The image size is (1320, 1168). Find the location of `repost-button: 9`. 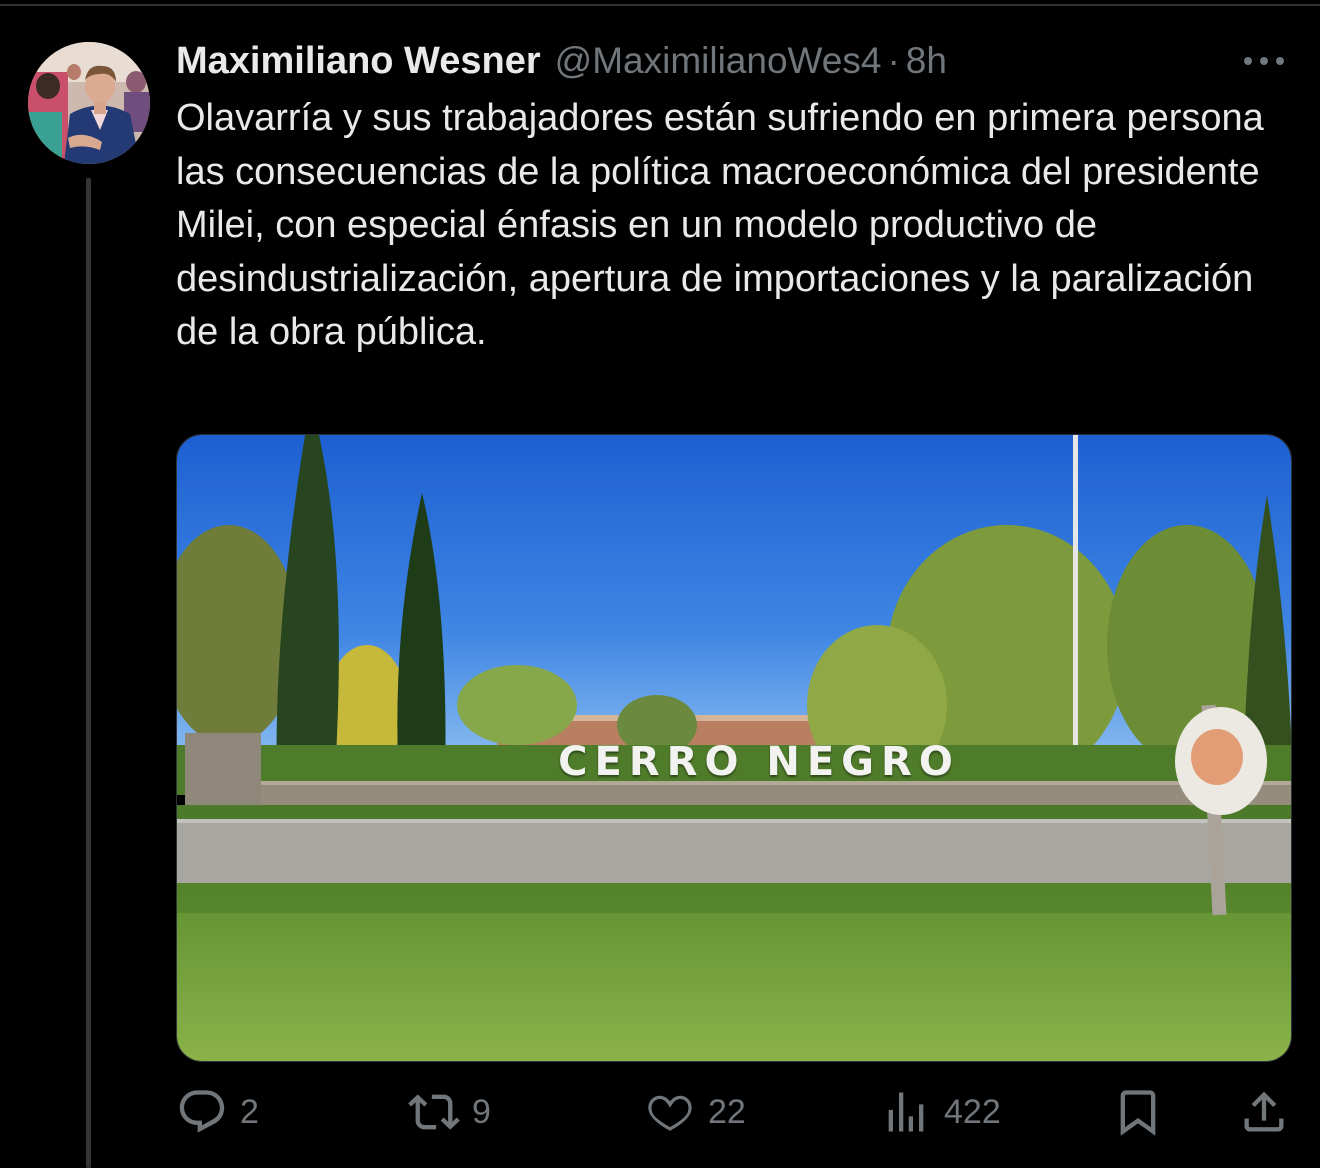

repost-button: 9 is located at coordinates (449, 1112).